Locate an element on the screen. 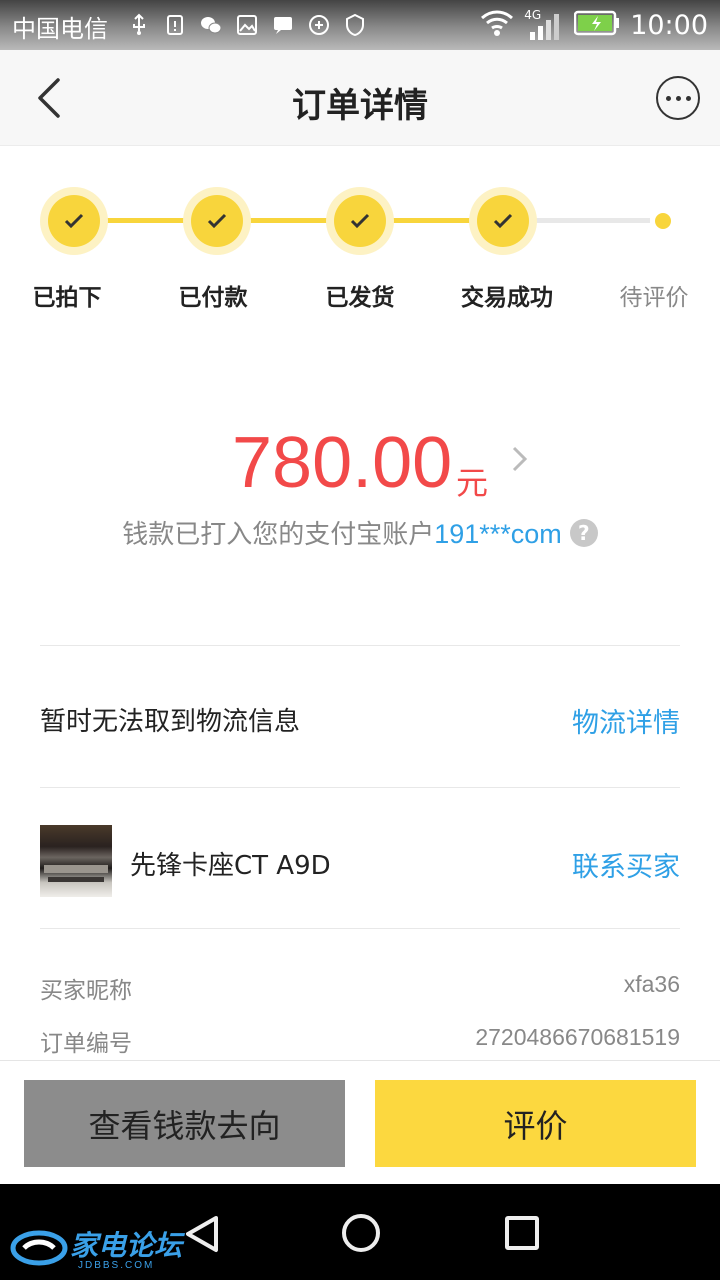 The image size is (720, 1280). step-dot-pending is located at coordinates (663, 221).